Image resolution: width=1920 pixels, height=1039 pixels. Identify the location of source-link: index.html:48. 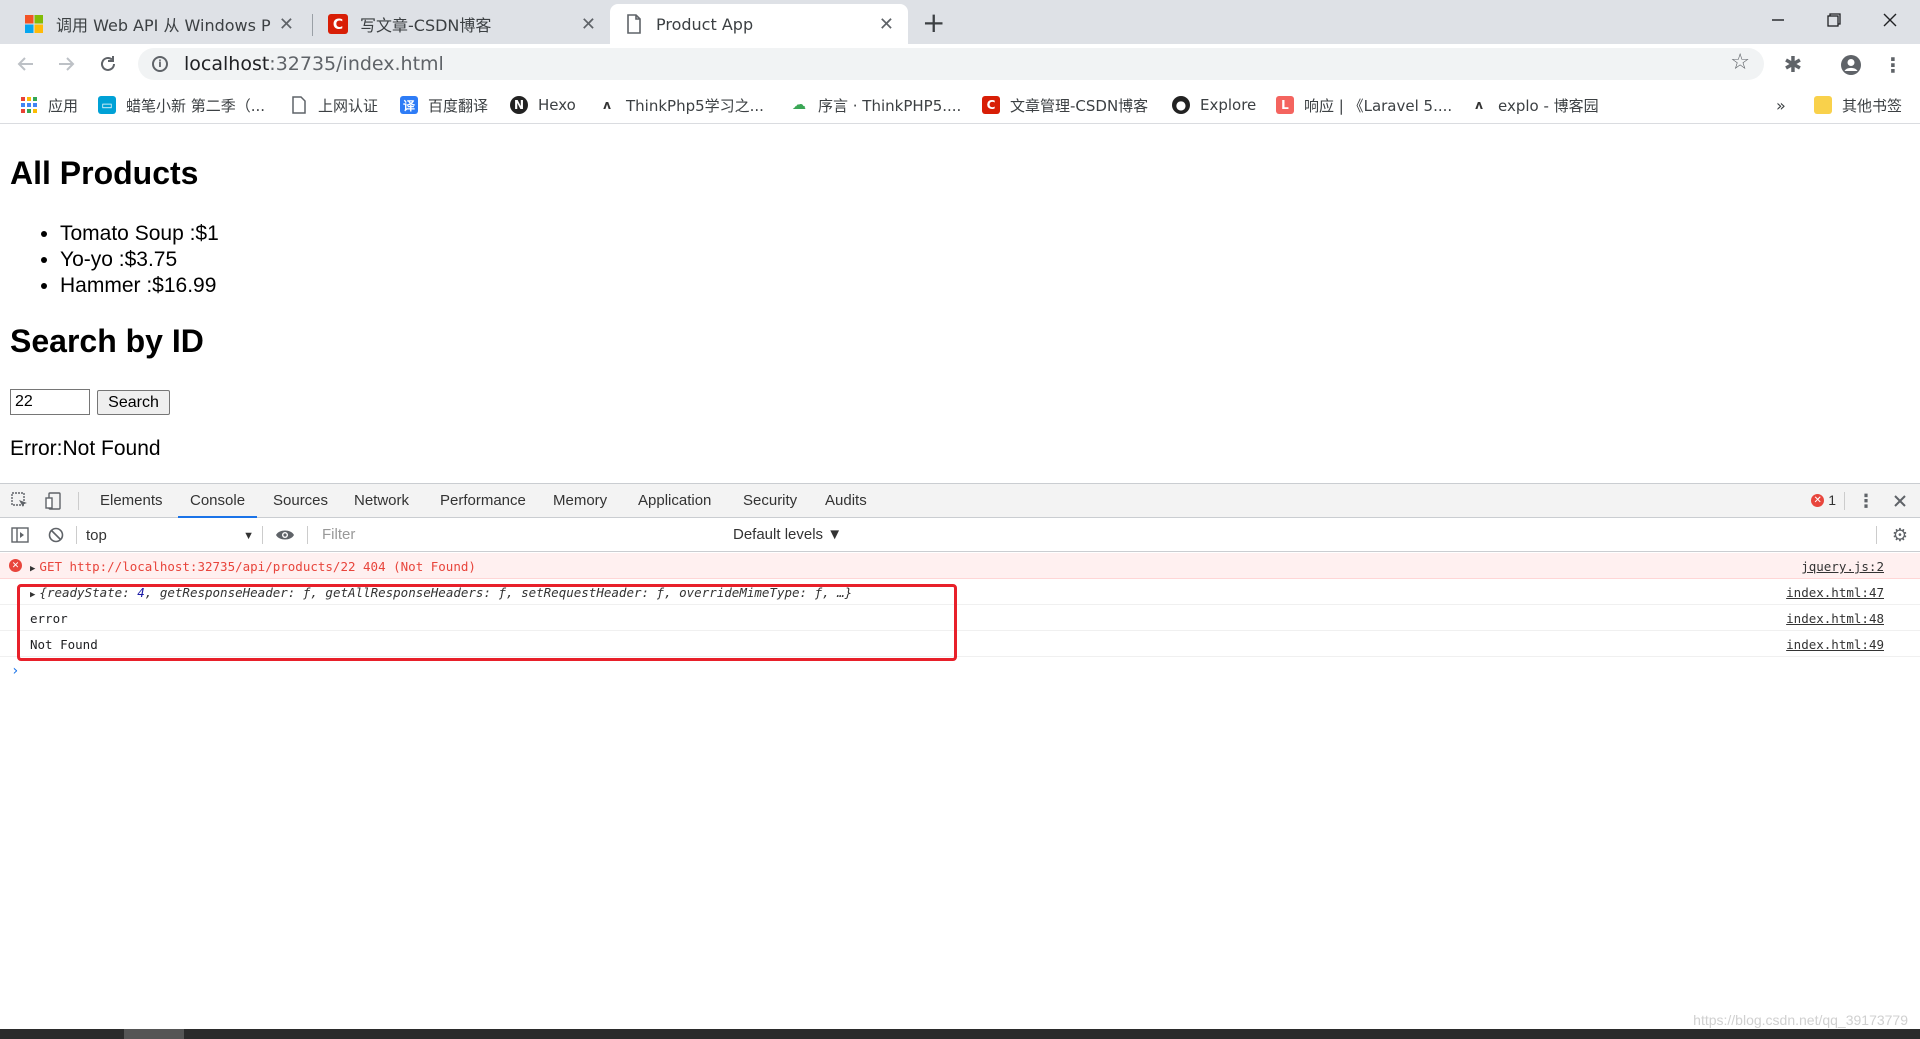
(1835, 618).